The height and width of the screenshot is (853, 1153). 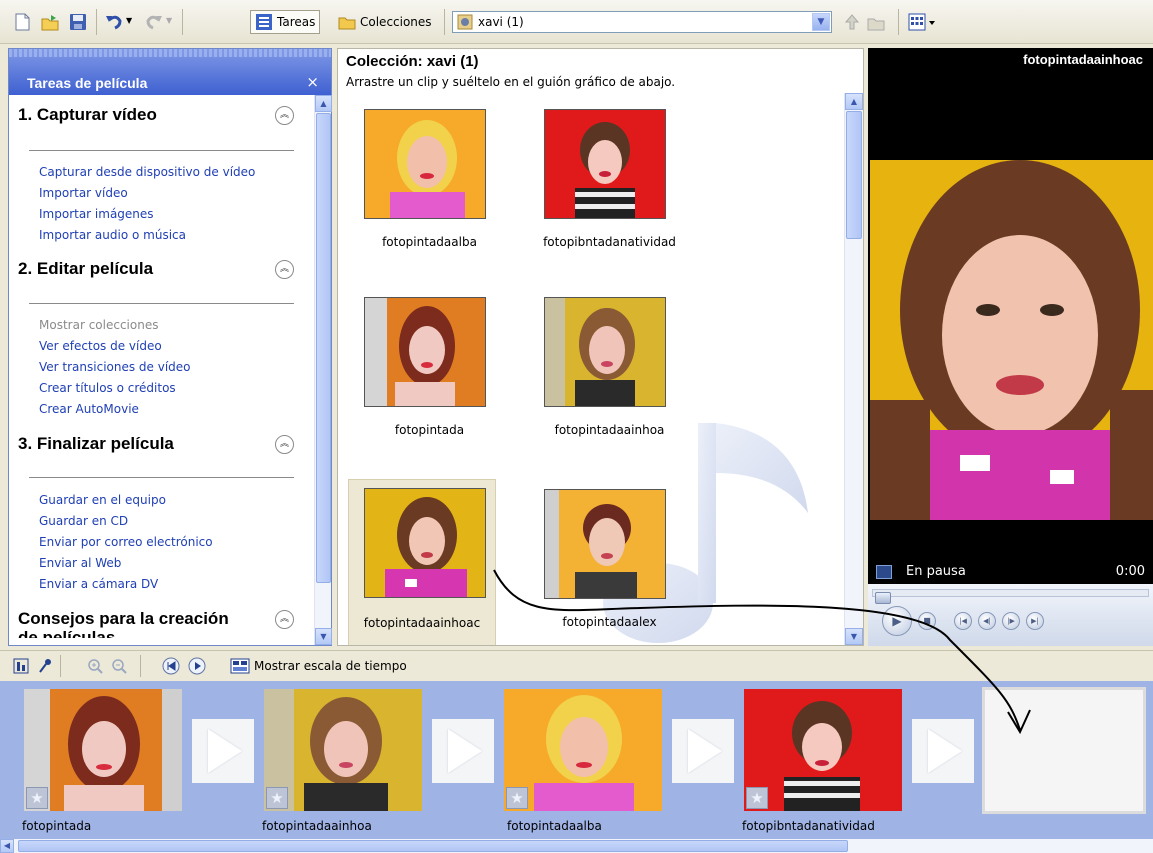 What do you see at coordinates (21, 666) in the screenshot?
I see `set-audio-levels-icon` at bounding box center [21, 666].